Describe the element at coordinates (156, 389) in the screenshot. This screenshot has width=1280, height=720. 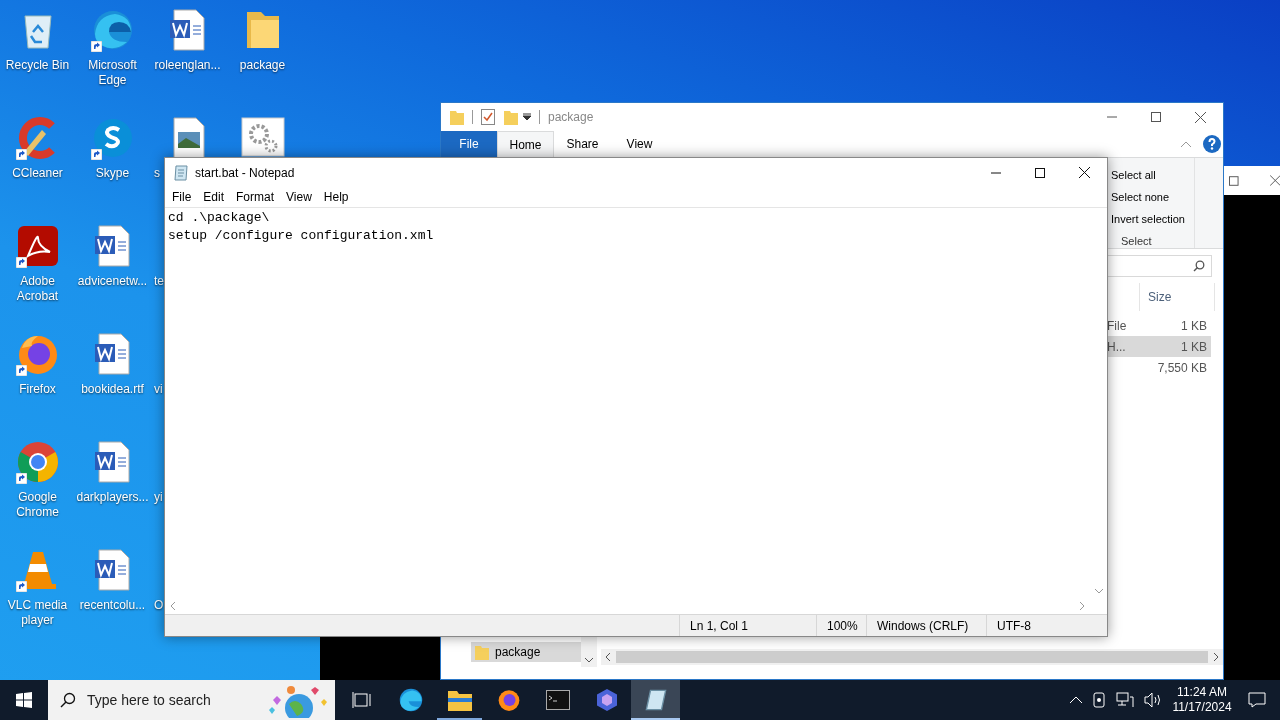
I see `desktop-icon-label: vi` at that location.